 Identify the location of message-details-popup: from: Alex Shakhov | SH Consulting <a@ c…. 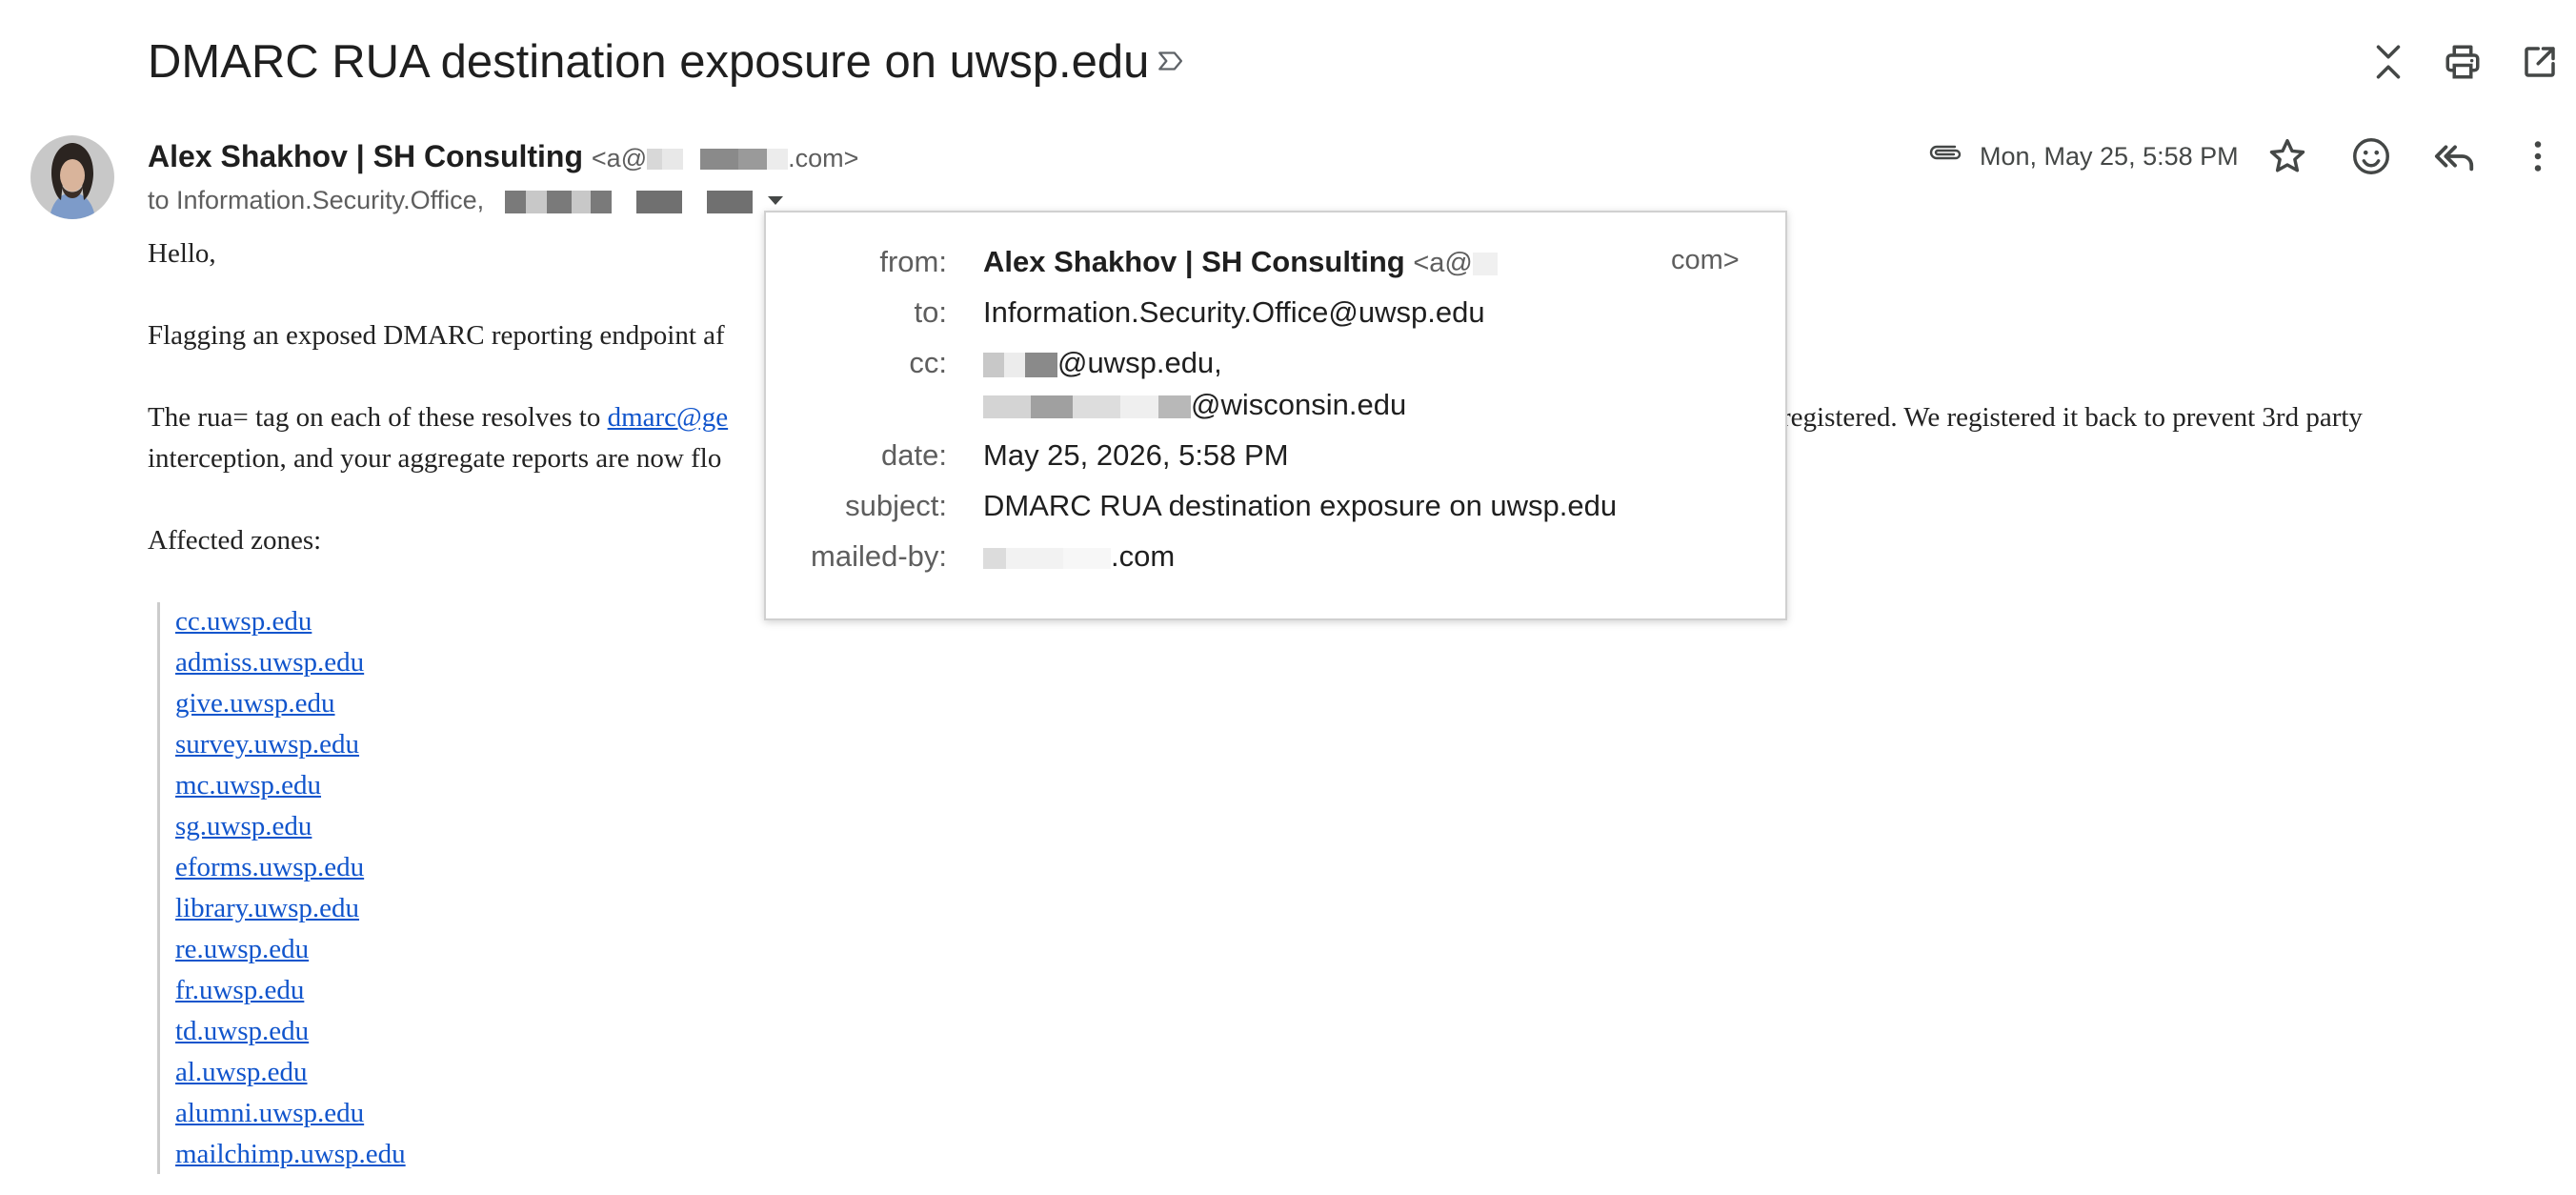
(1276, 415).